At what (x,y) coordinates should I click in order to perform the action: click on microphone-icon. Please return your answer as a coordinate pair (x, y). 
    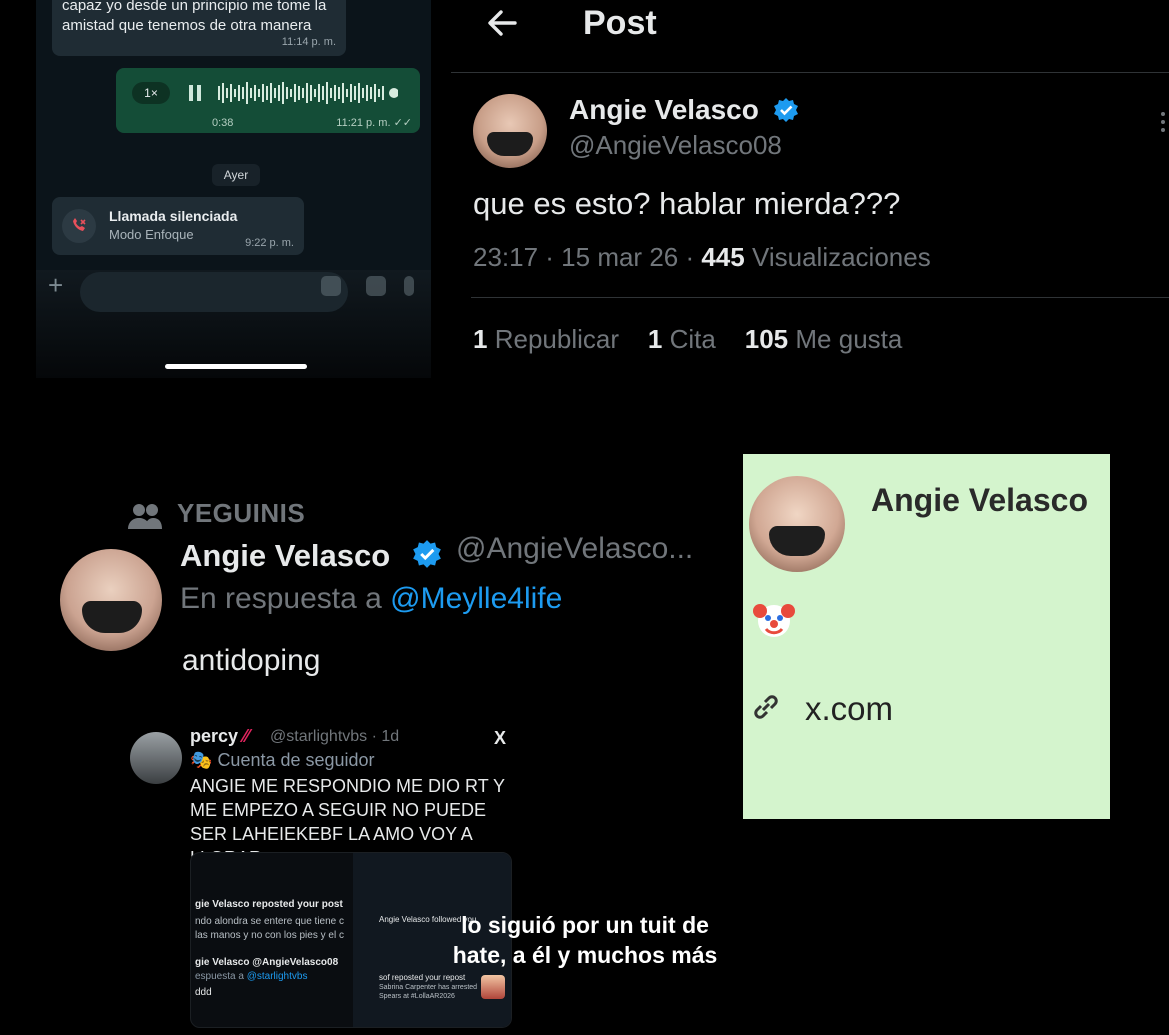
    Looking at the image, I should click on (409, 286).